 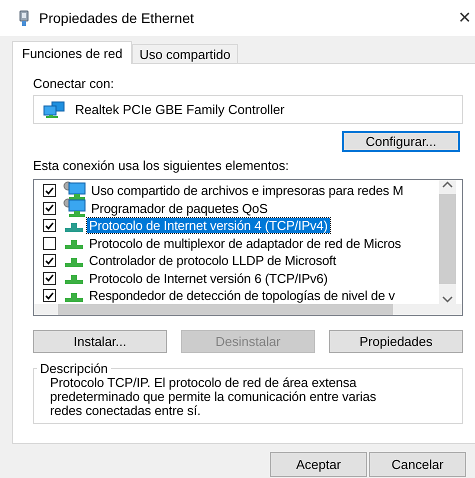 What do you see at coordinates (247, 190) in the screenshot?
I see `list-item: Uso compartido de archivos e impresoras para redes M` at bounding box center [247, 190].